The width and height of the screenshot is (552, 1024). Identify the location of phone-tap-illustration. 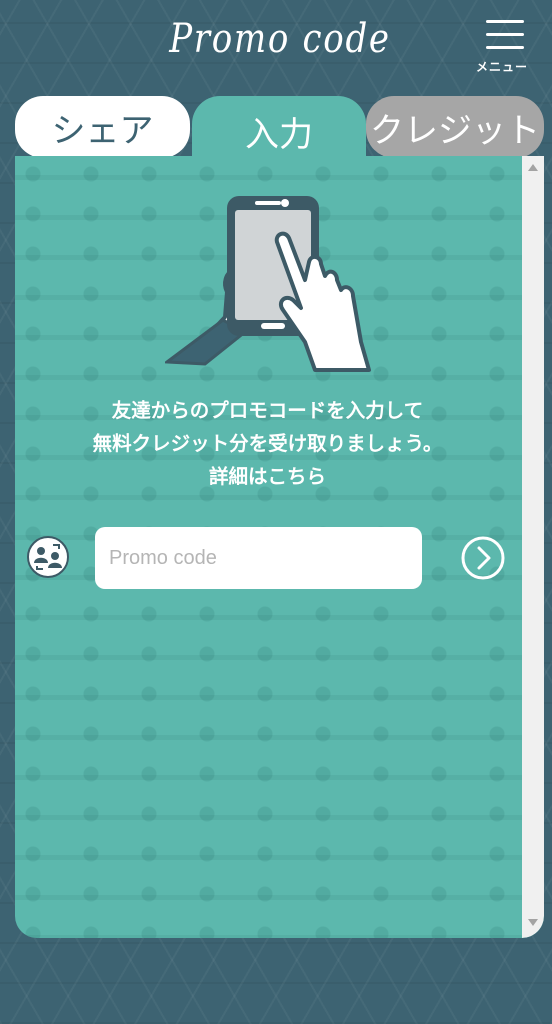
(268, 284).